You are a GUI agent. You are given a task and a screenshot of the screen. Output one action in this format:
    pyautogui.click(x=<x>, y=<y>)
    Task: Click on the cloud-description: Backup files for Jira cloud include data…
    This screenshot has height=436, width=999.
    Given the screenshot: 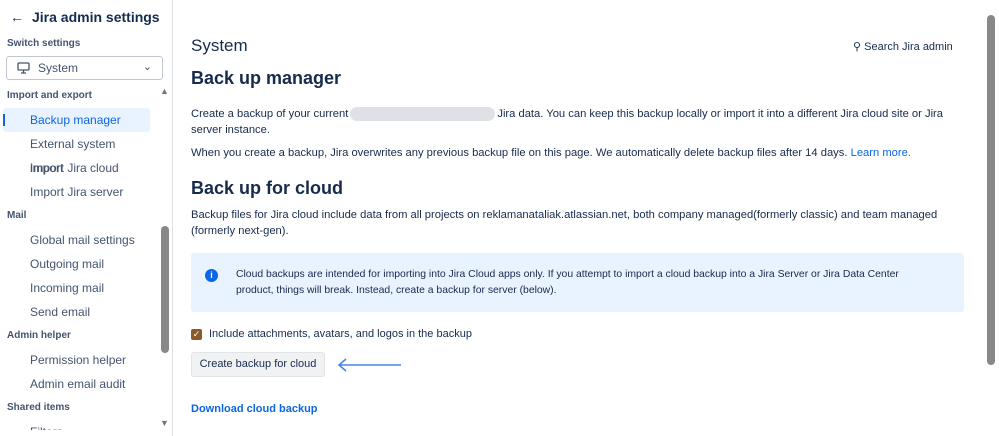 What is the action you would take?
    pyautogui.click(x=564, y=223)
    